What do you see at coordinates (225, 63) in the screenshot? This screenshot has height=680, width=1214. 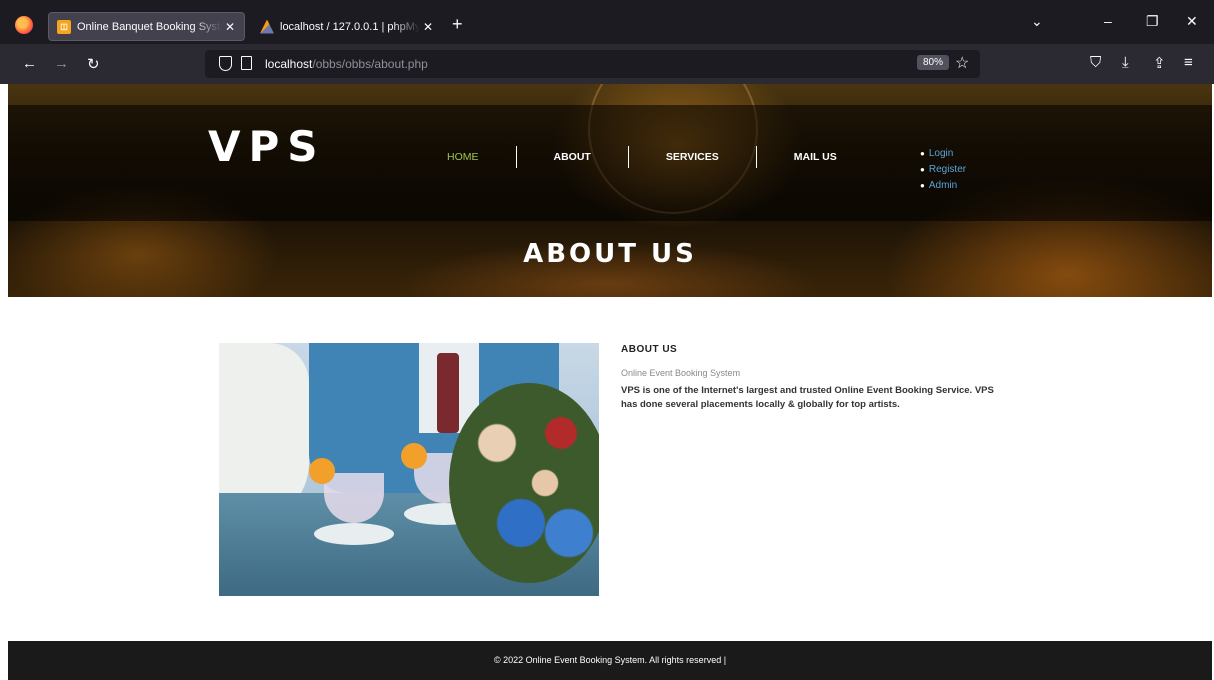 I see `tracking-protection-shield-icon` at bounding box center [225, 63].